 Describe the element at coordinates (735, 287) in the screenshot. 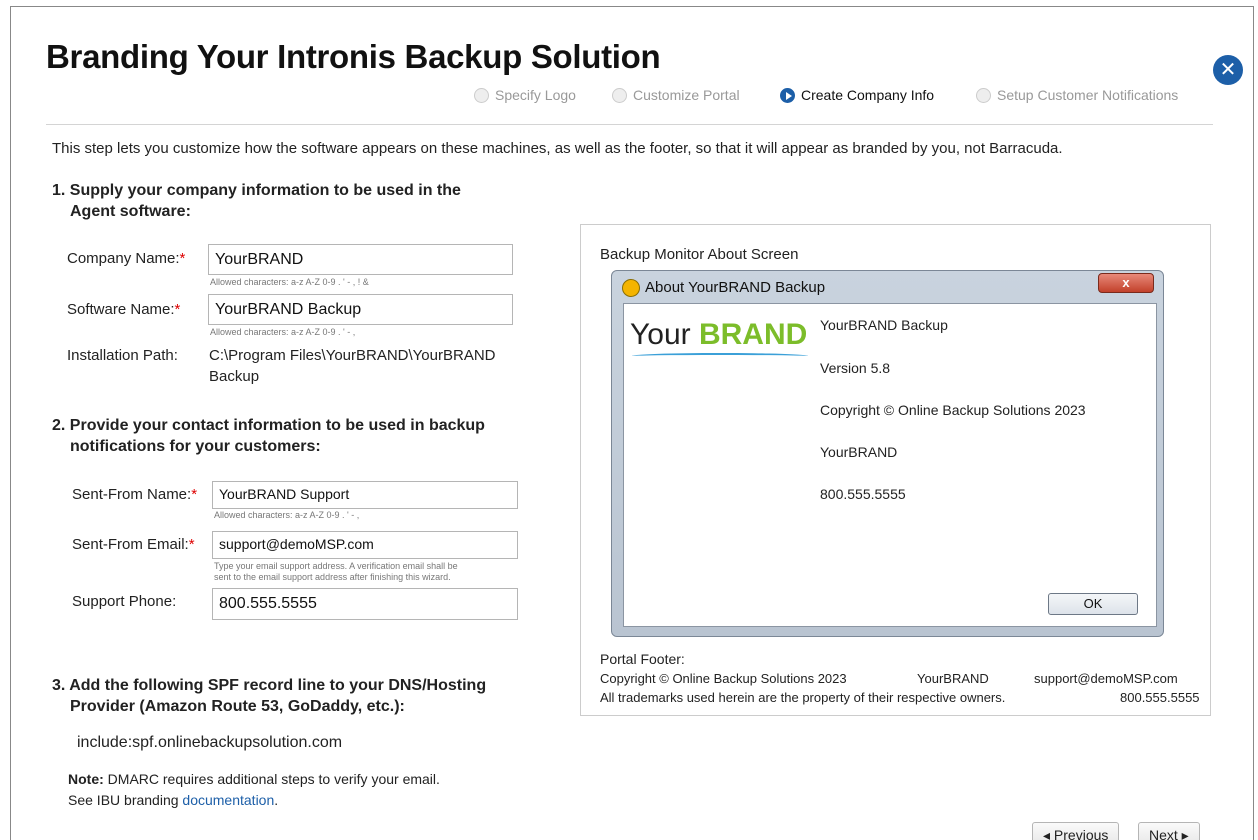

I see `about-dialog-title: About YourBRAND Backup` at that location.